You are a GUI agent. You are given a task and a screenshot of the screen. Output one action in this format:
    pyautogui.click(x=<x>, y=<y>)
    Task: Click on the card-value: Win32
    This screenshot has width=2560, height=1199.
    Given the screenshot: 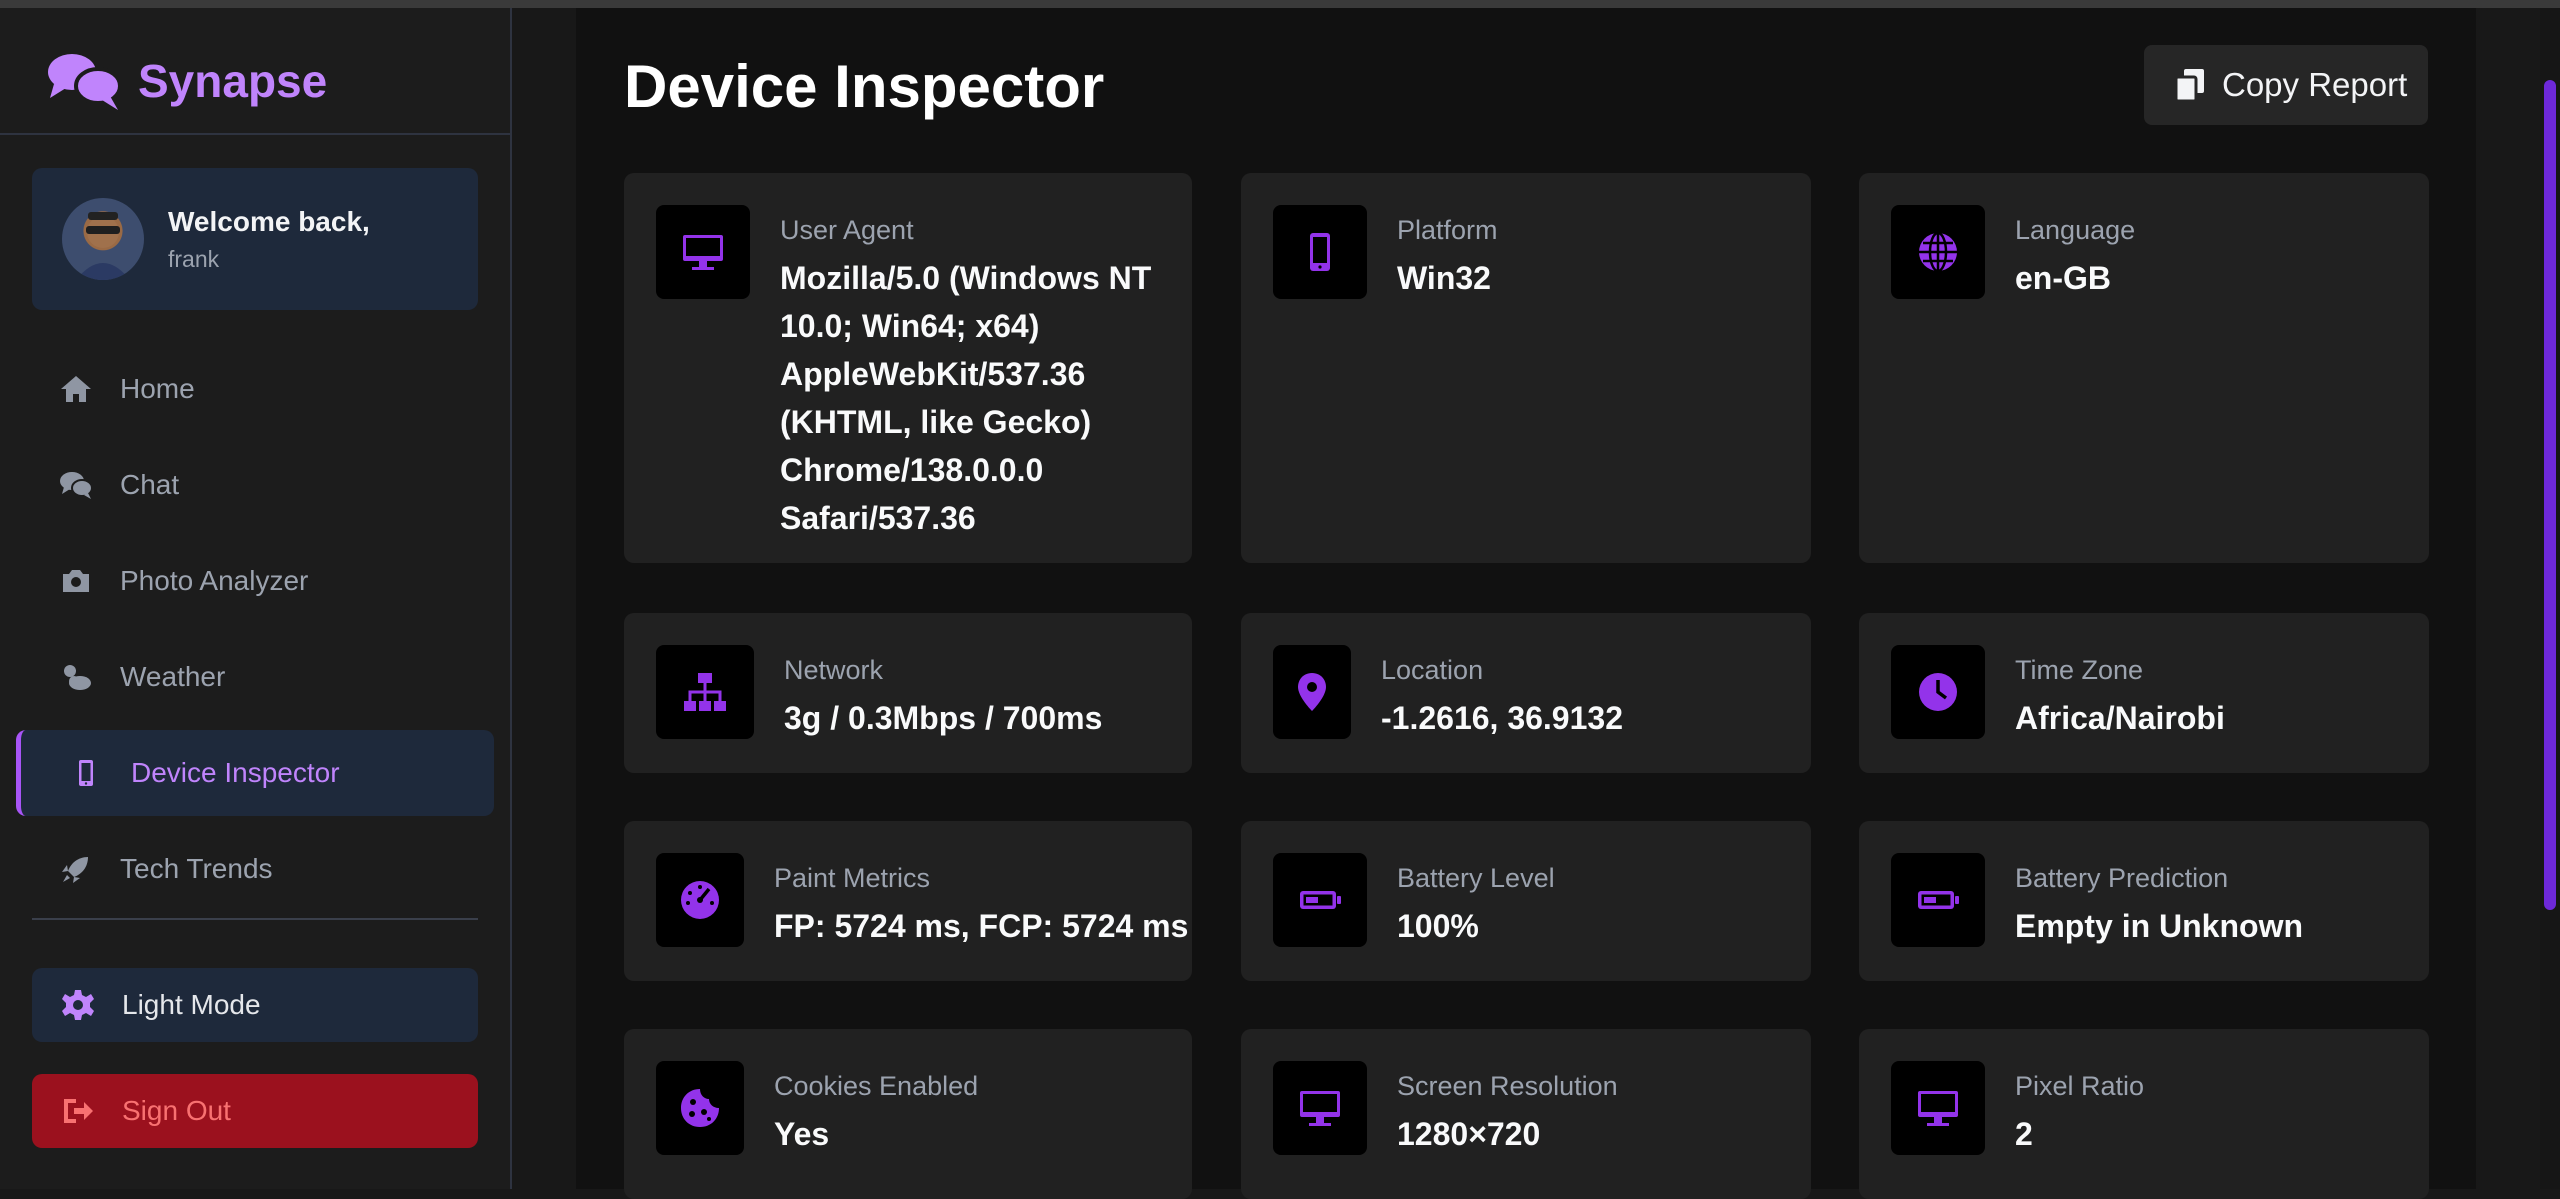 What is the action you would take?
    pyautogui.click(x=1444, y=278)
    